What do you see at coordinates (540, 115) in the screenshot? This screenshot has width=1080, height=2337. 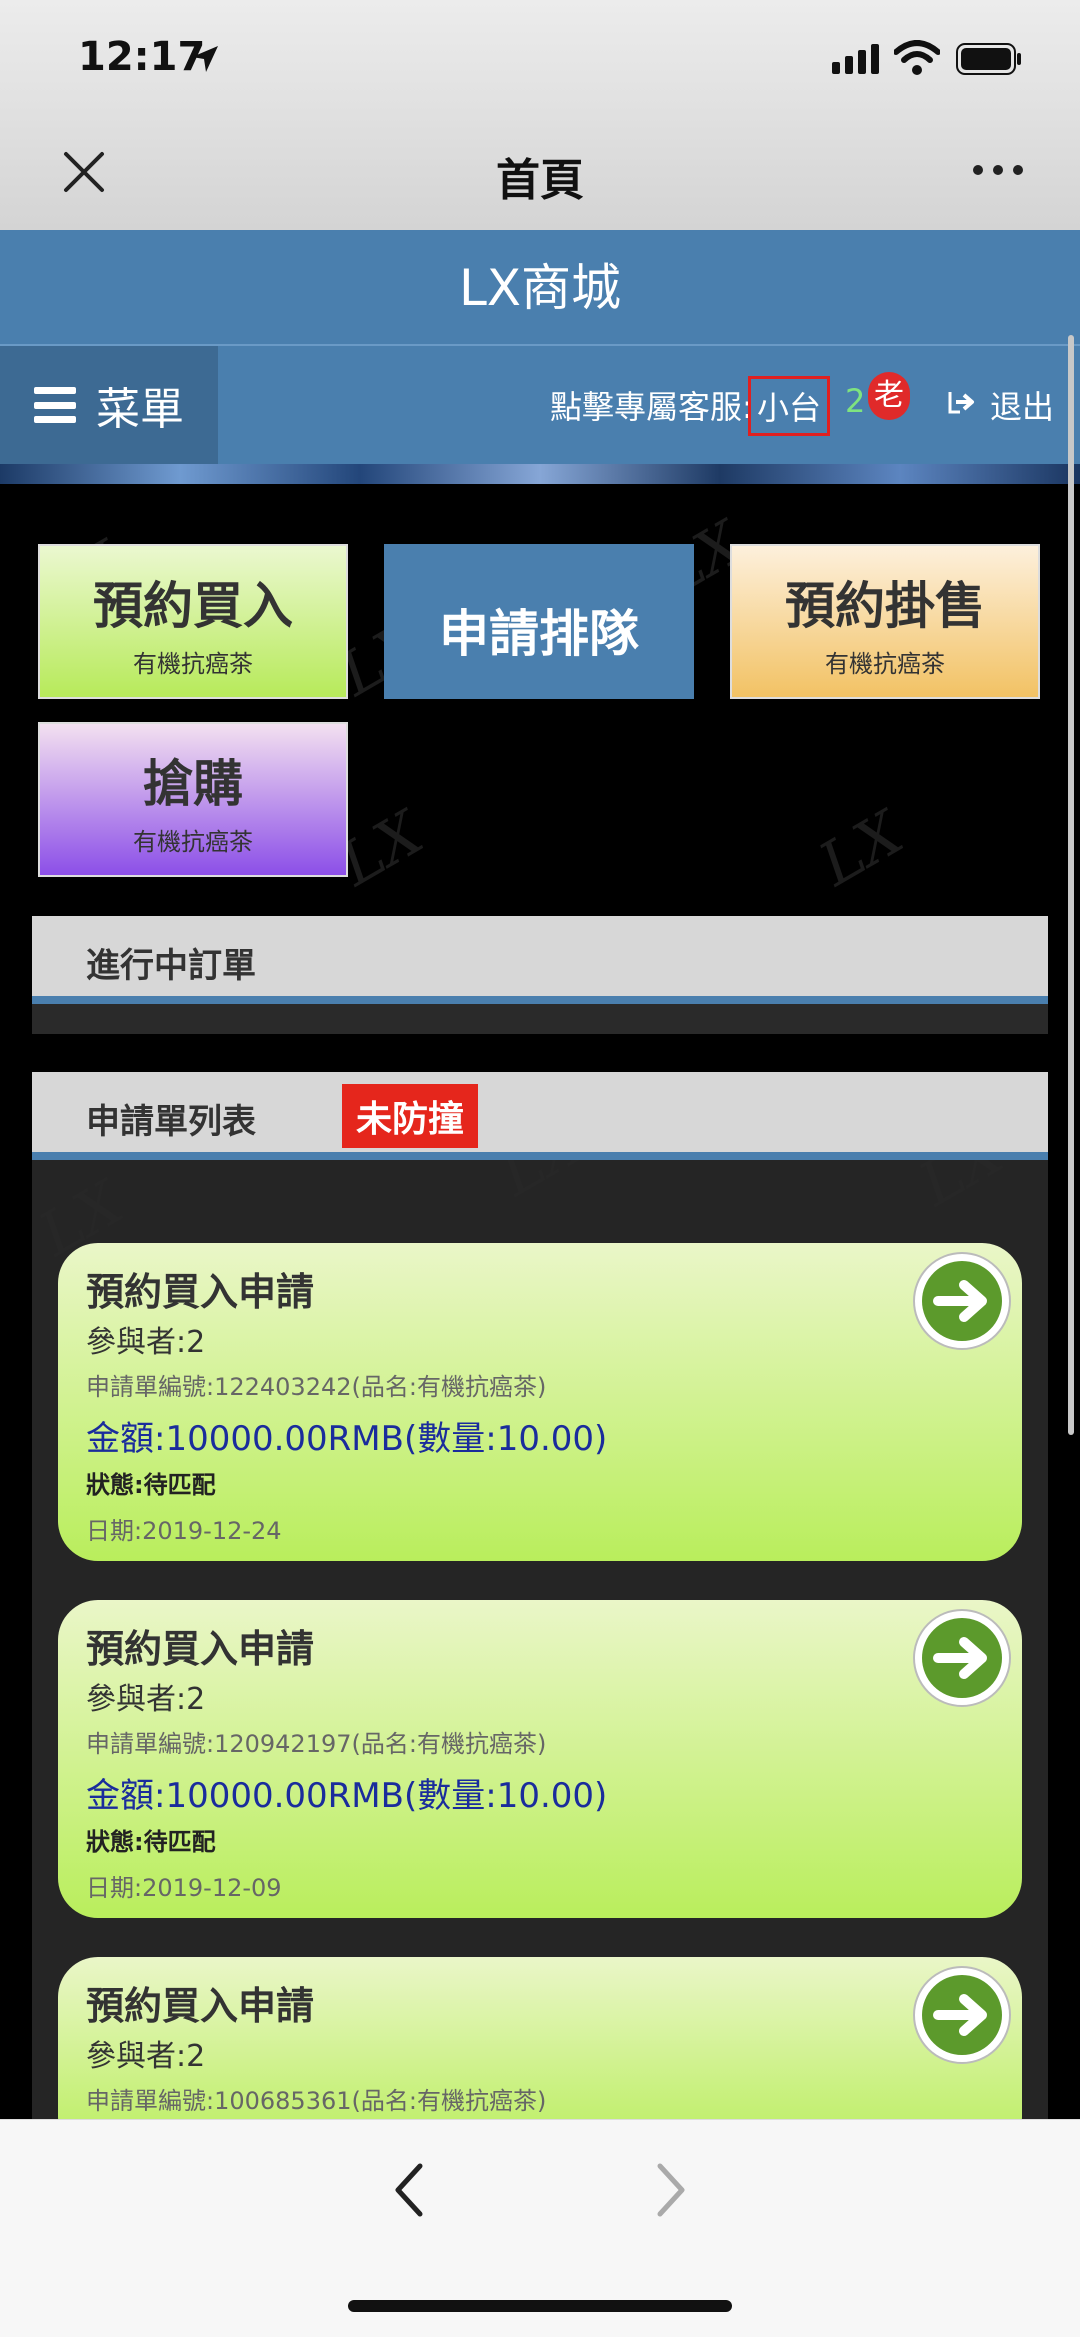 I see `top-chrome: 12:17 首頁` at bounding box center [540, 115].